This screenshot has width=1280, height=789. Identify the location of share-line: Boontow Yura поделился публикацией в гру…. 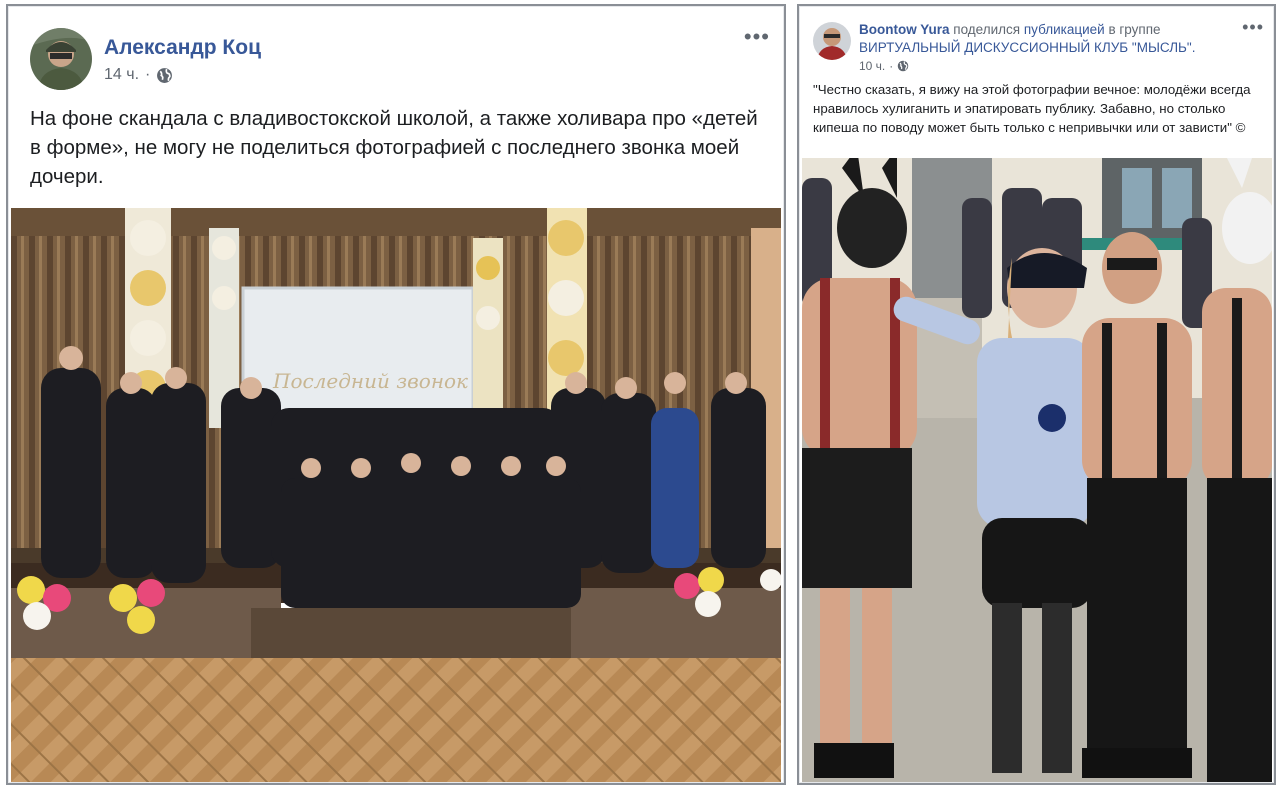
(1010, 29).